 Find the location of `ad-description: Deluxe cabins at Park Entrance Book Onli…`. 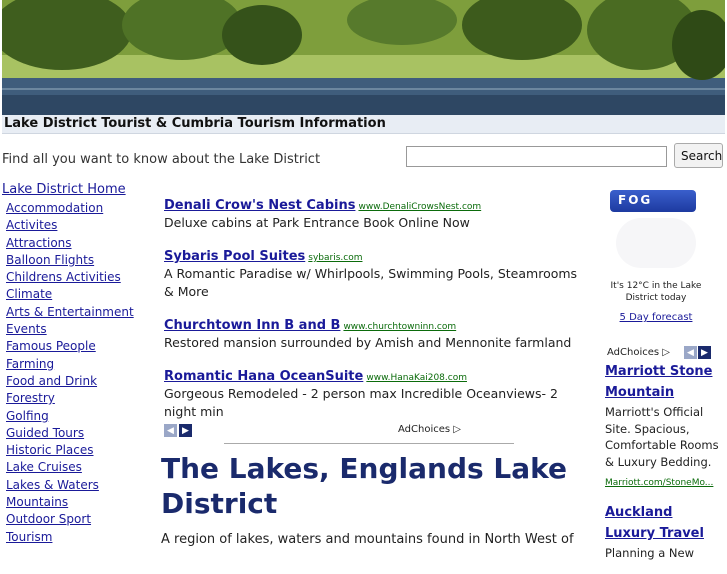

ad-description: Deluxe cabins at Park Entrance Book Onli… is located at coordinates (317, 222).